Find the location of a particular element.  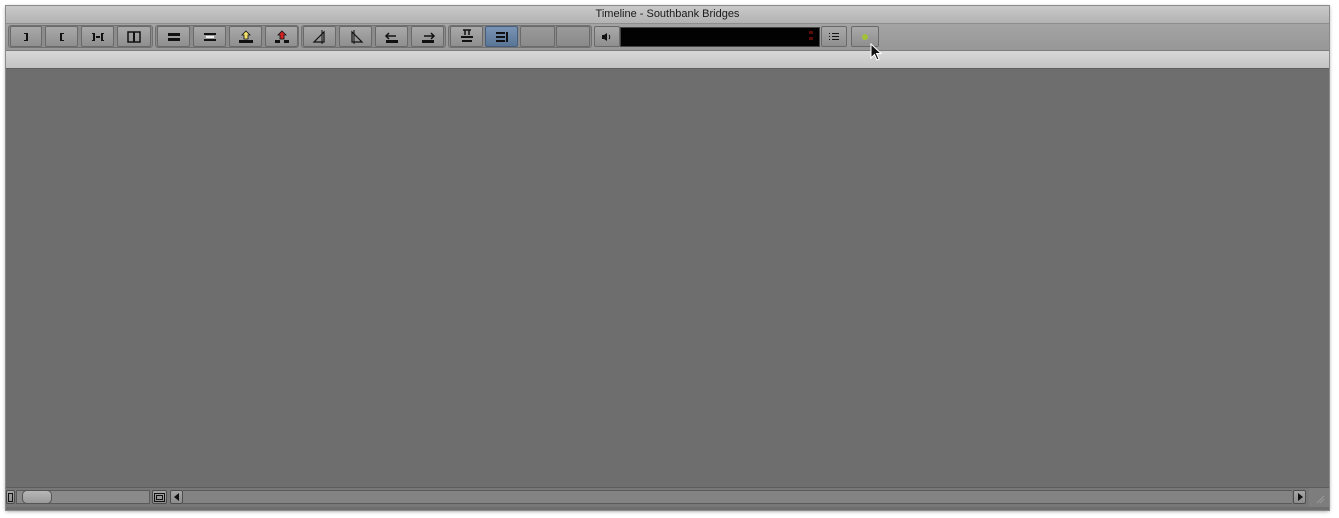

mark-in-icon is located at coordinates (61, 36).